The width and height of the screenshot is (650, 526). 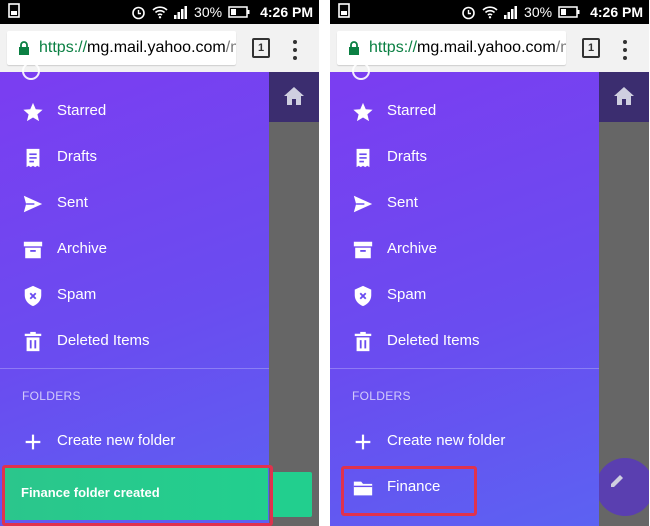 I want to click on compose-button, so click(x=622, y=487).